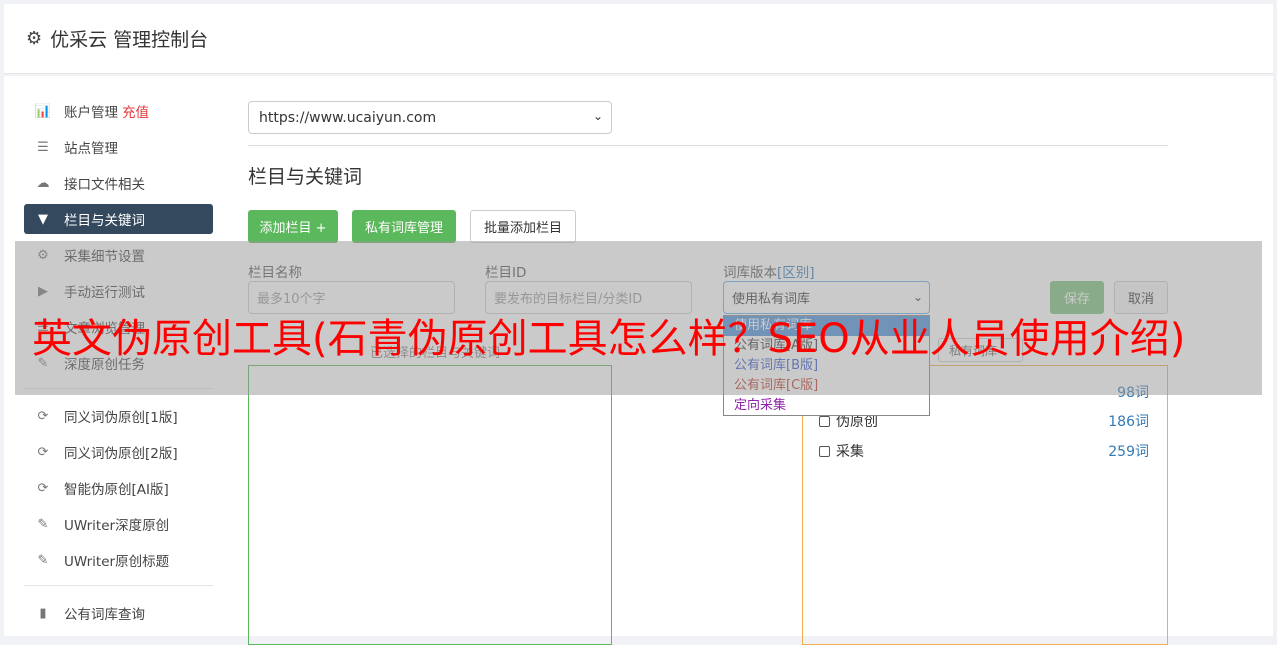 This screenshot has width=1277, height=645. What do you see at coordinates (638, 39) in the screenshot?
I see `app-header: ⚙ 优采云 管理控制台` at bounding box center [638, 39].